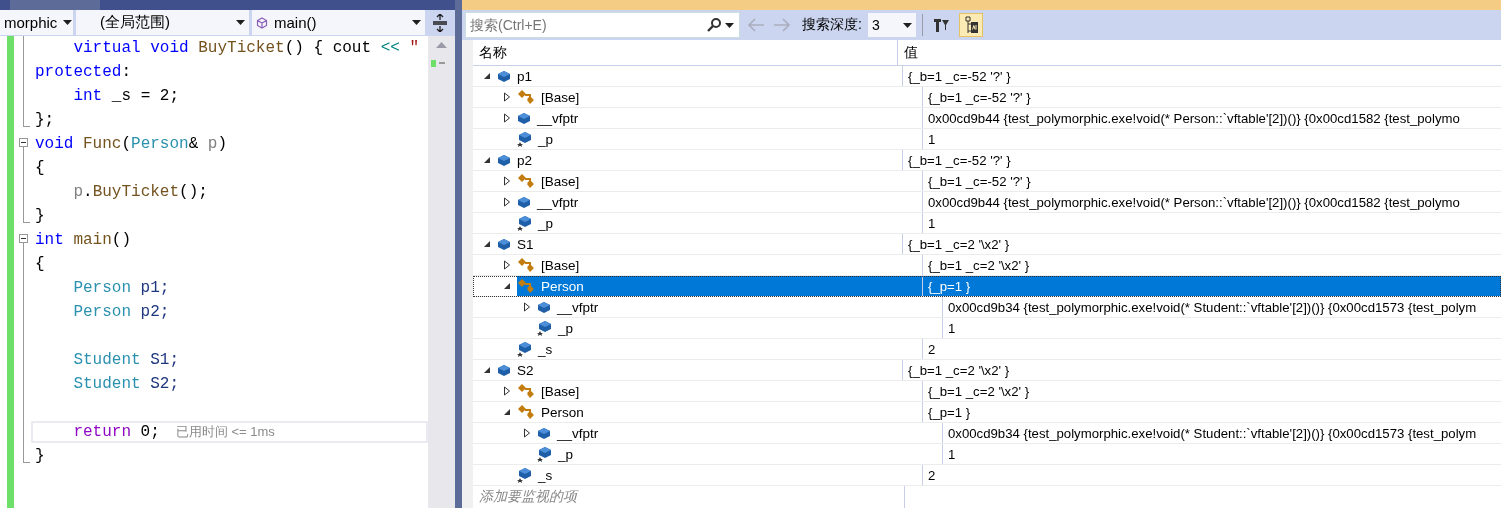 This screenshot has height=508, width=1501. What do you see at coordinates (126, 384) in the screenshot?
I see `code-line: Student S2;` at bounding box center [126, 384].